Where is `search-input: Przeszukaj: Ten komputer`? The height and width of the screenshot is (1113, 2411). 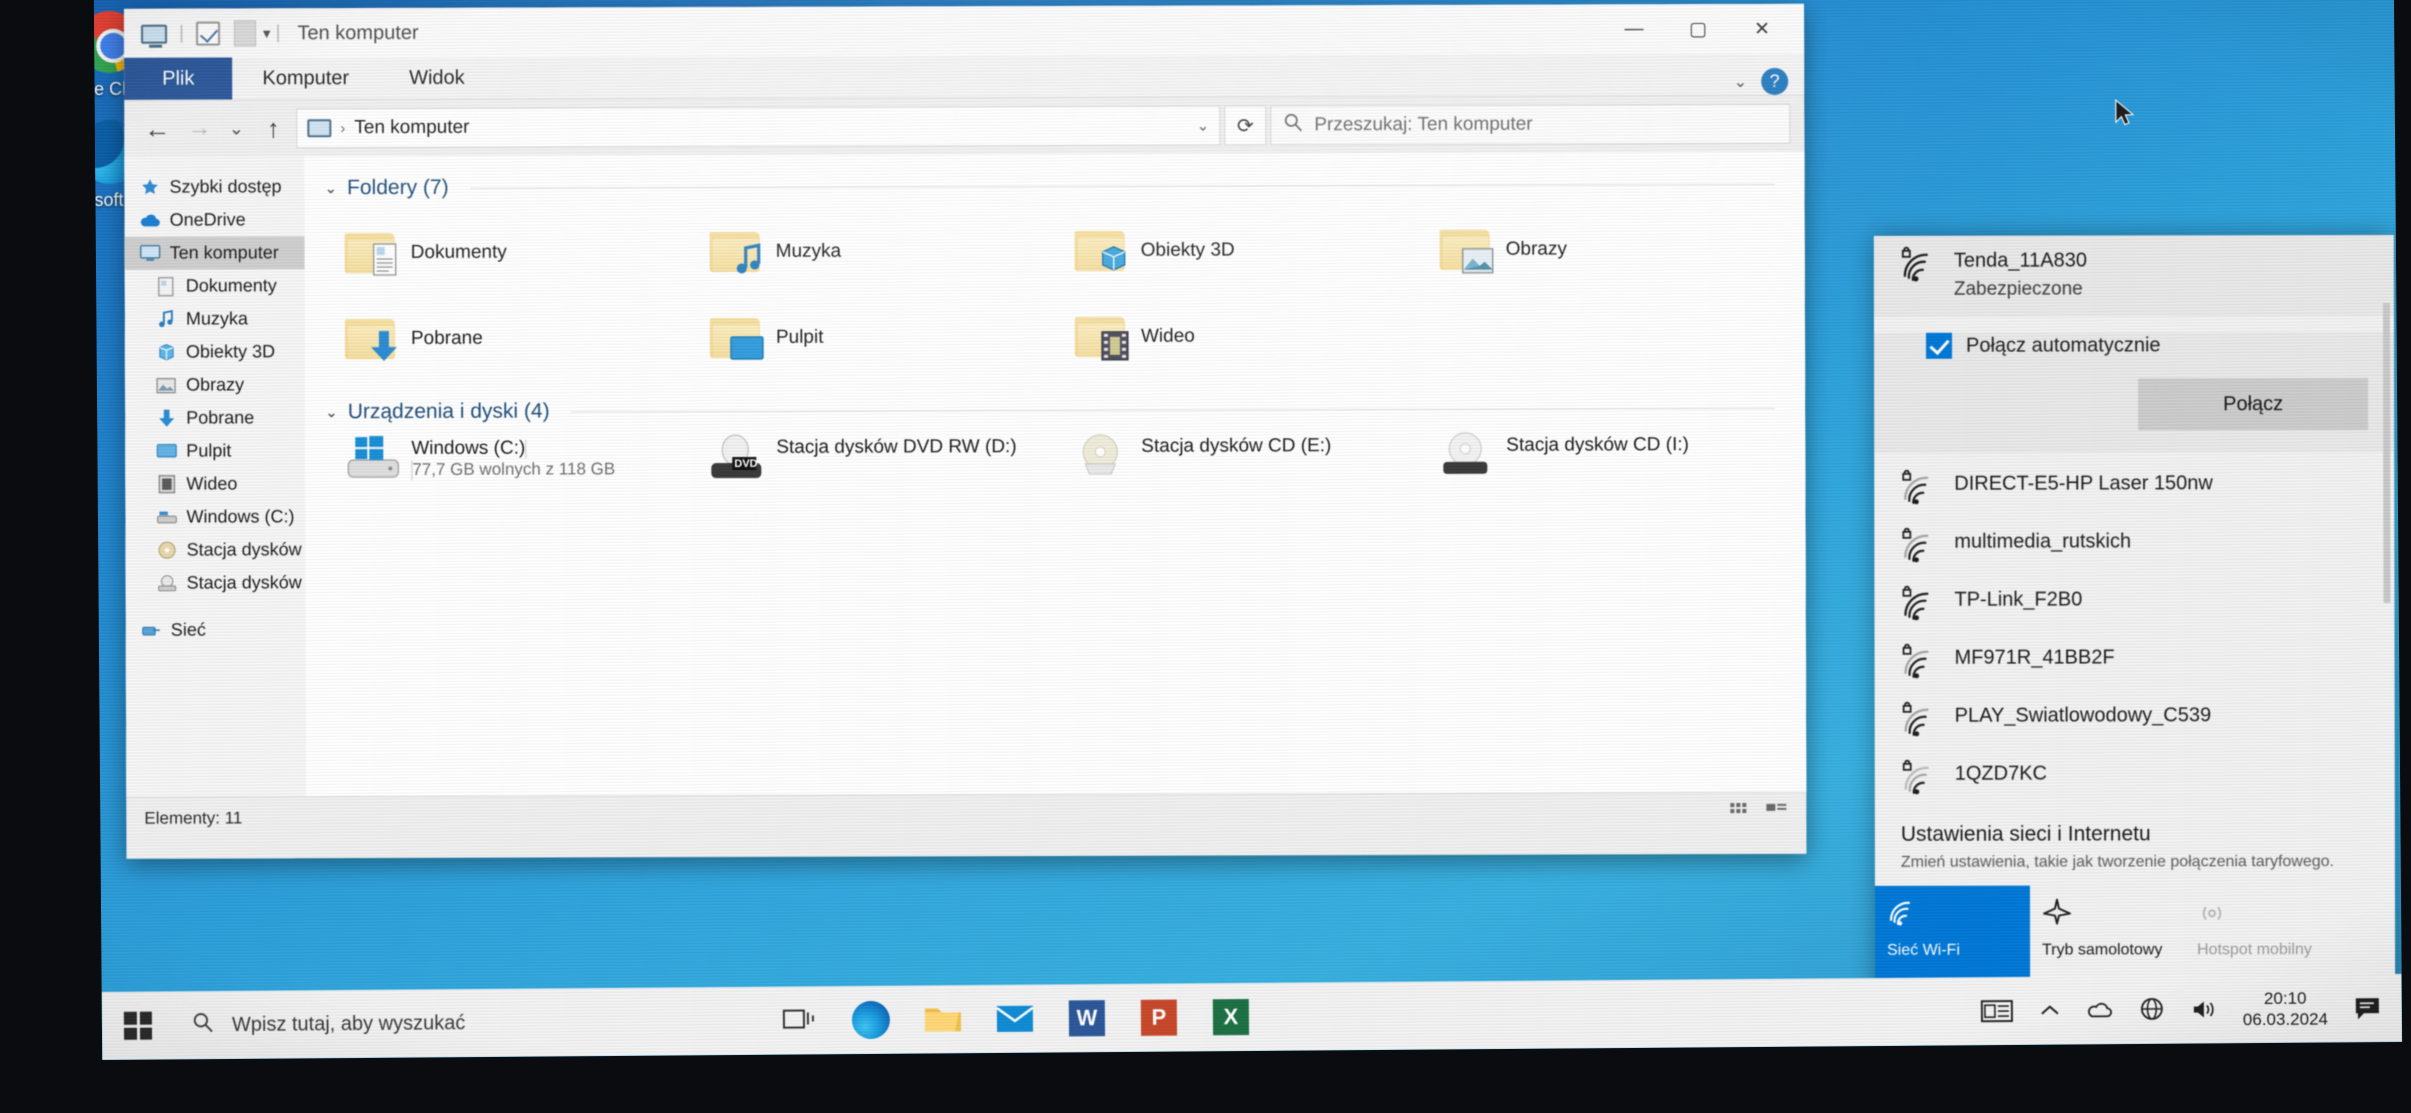 search-input: Przeszukaj: Ten komputer is located at coordinates (1530, 124).